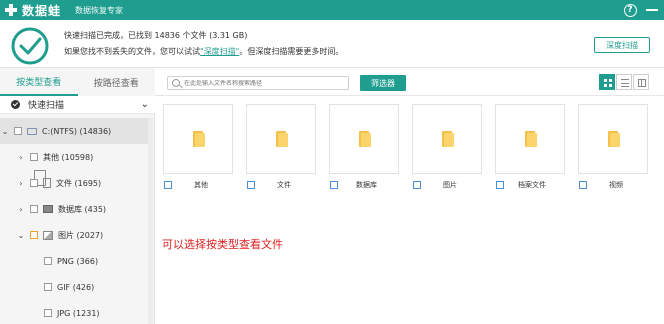 This screenshot has height=324, width=664. I want to click on hint-suffix: 。但深度扫描需要更多时间。, so click(291, 51).